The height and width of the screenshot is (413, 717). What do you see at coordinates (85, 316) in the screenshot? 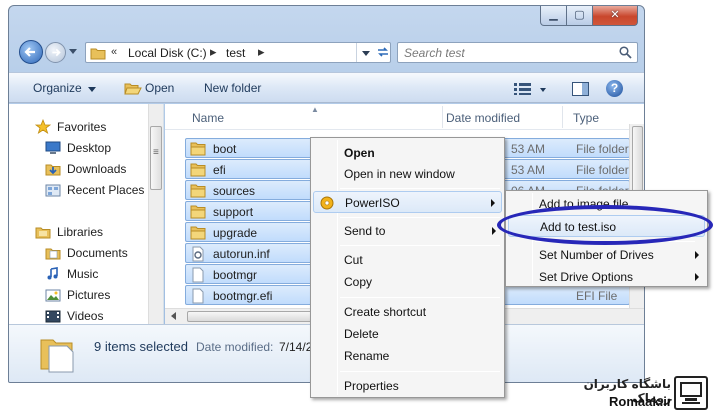
I see `nav-item-label: Videos` at bounding box center [85, 316].